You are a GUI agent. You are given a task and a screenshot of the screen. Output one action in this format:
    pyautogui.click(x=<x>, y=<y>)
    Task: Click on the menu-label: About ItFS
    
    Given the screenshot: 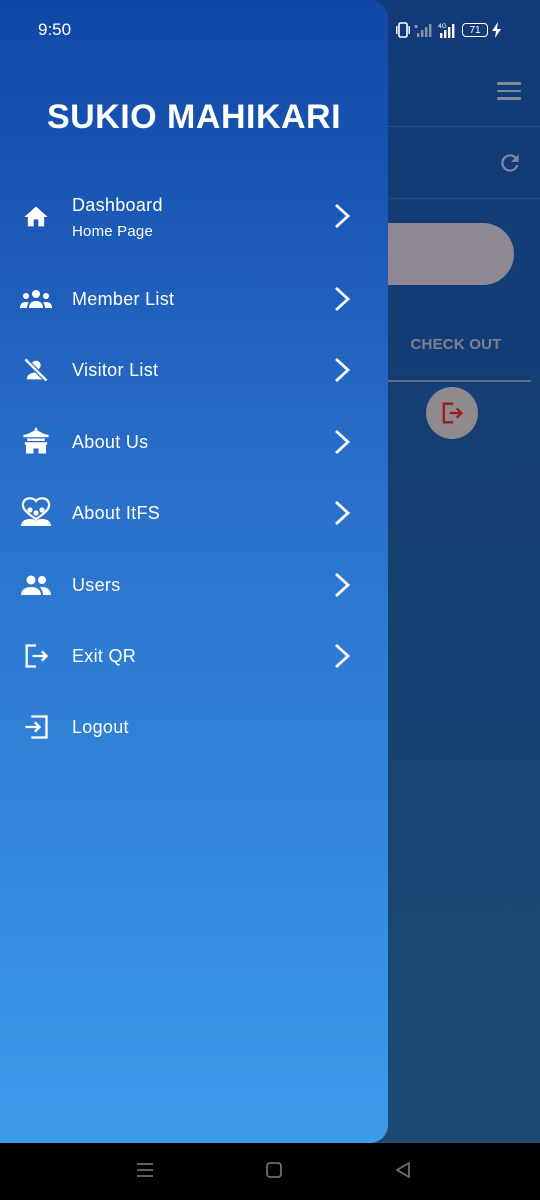 What is the action you would take?
    pyautogui.click(x=116, y=513)
    